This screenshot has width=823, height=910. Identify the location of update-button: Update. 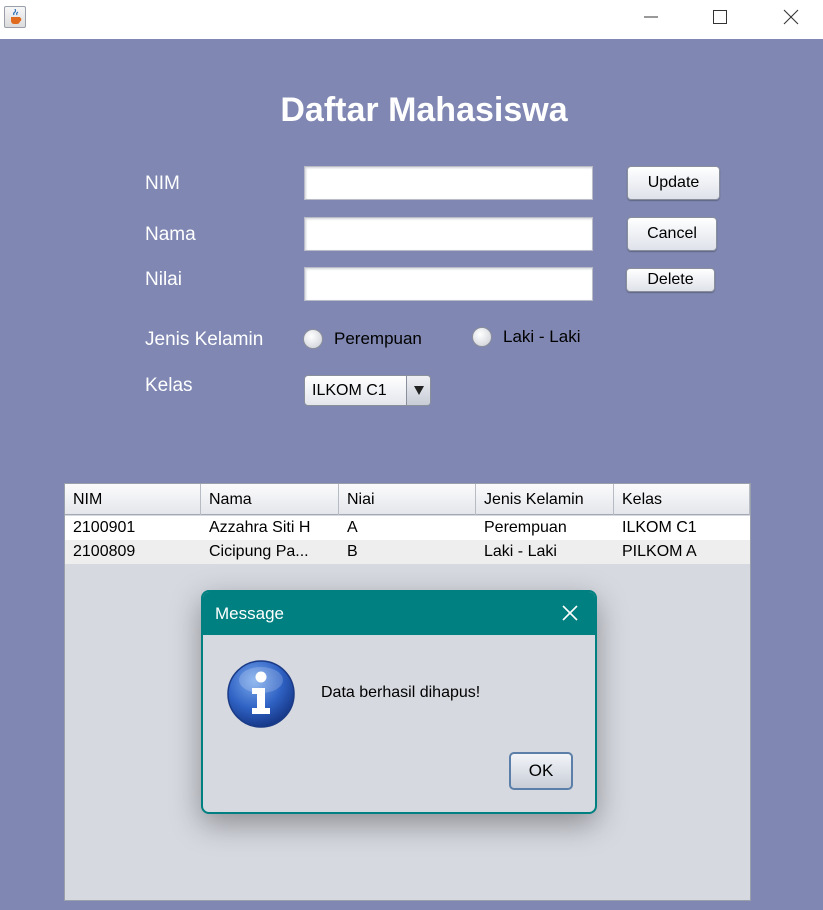
(673, 183).